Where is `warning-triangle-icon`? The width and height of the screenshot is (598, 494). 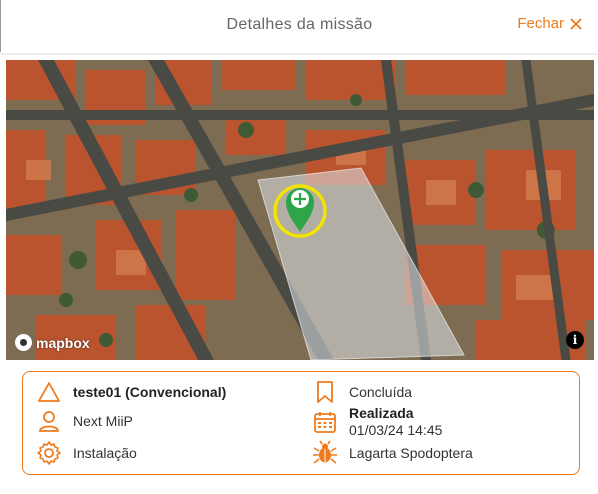 warning-triangle-icon is located at coordinates (49, 392).